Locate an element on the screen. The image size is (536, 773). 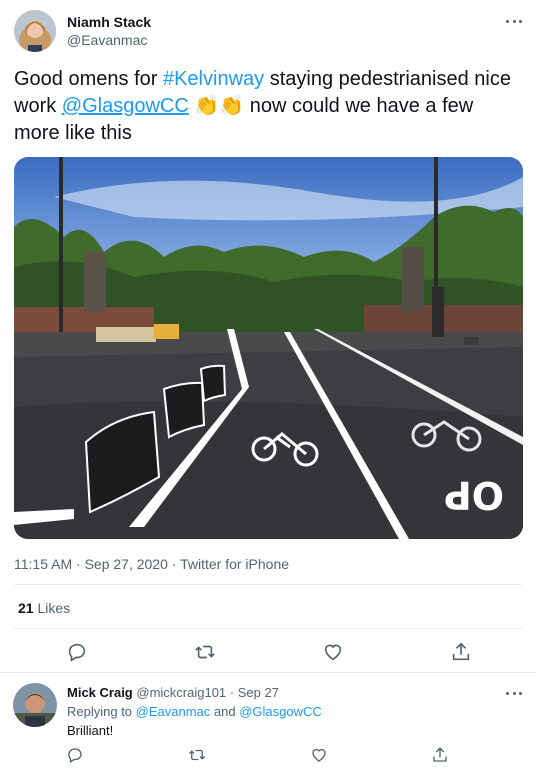
author-name: Niamh Stack is located at coordinates (109, 22).